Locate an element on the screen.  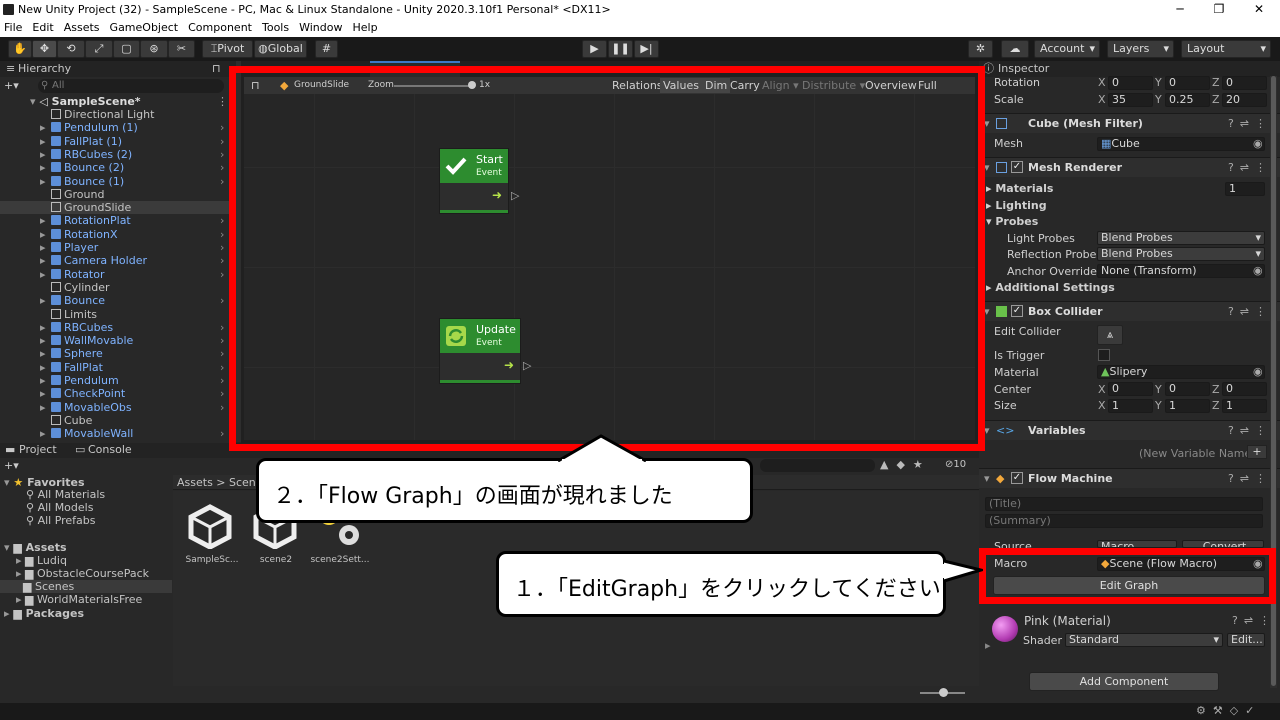
zoom-slider-handle is located at coordinates (472, 85).